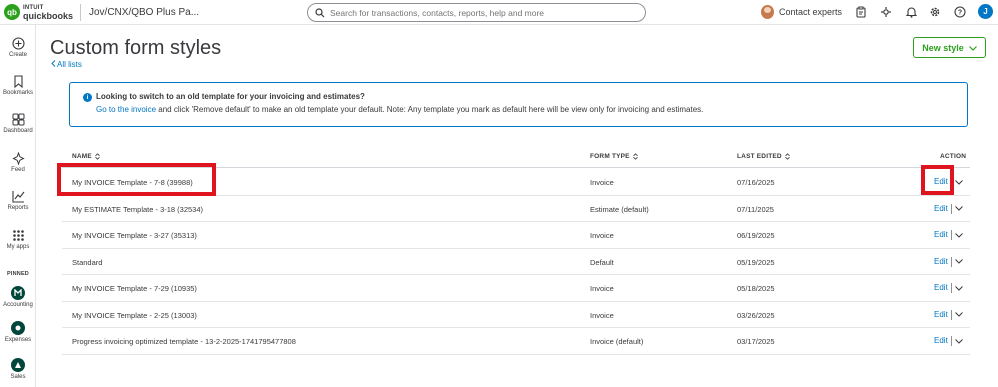  What do you see at coordinates (17, 55) in the screenshot?
I see `nav-create-label: Create` at bounding box center [17, 55].